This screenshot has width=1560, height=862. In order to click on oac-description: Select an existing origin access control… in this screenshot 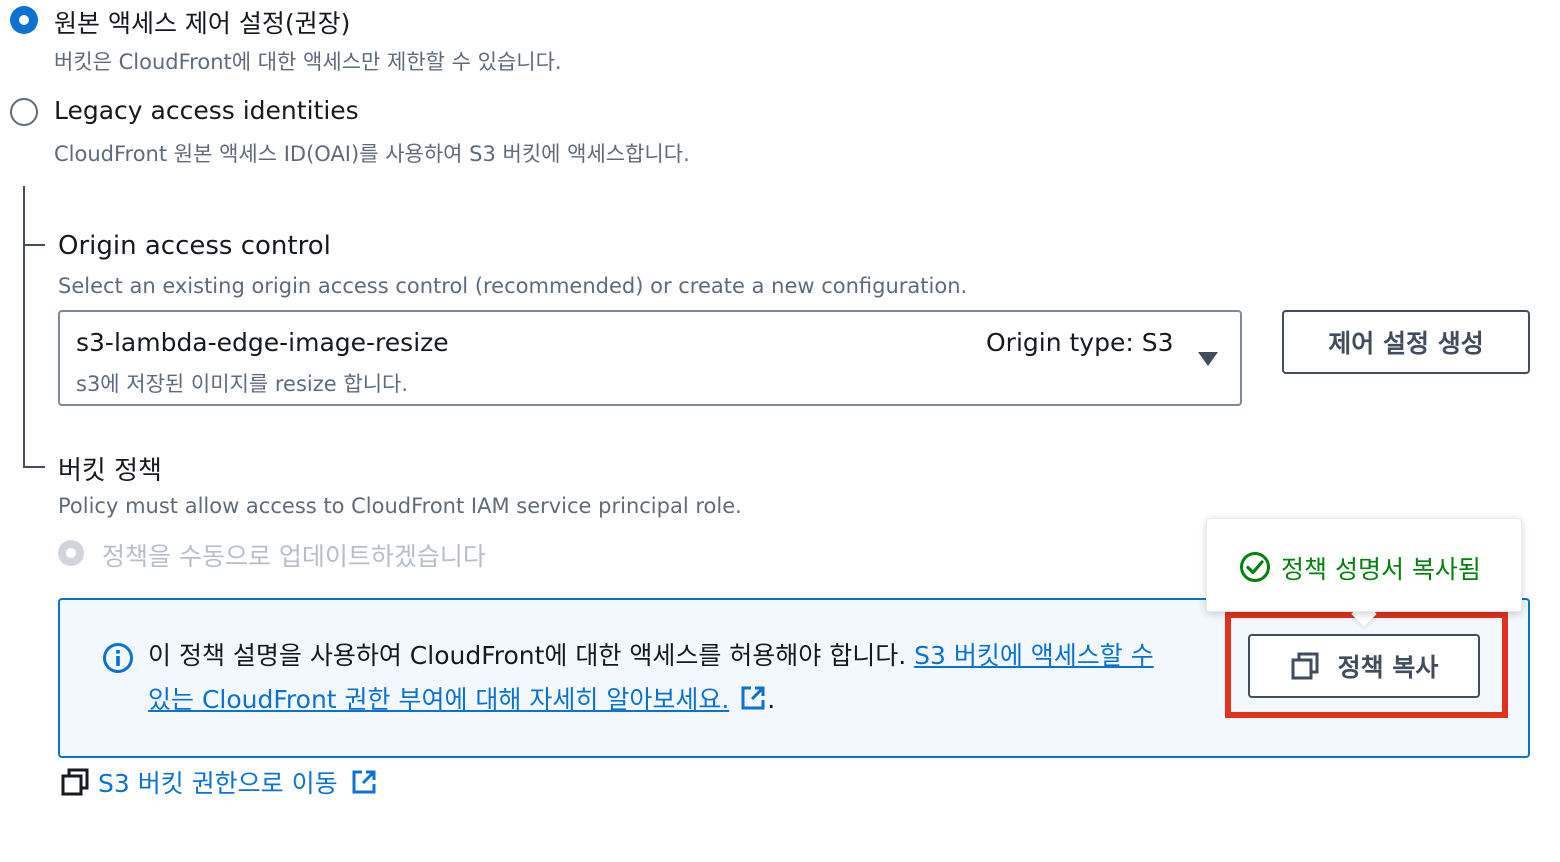, I will do `click(513, 286)`.